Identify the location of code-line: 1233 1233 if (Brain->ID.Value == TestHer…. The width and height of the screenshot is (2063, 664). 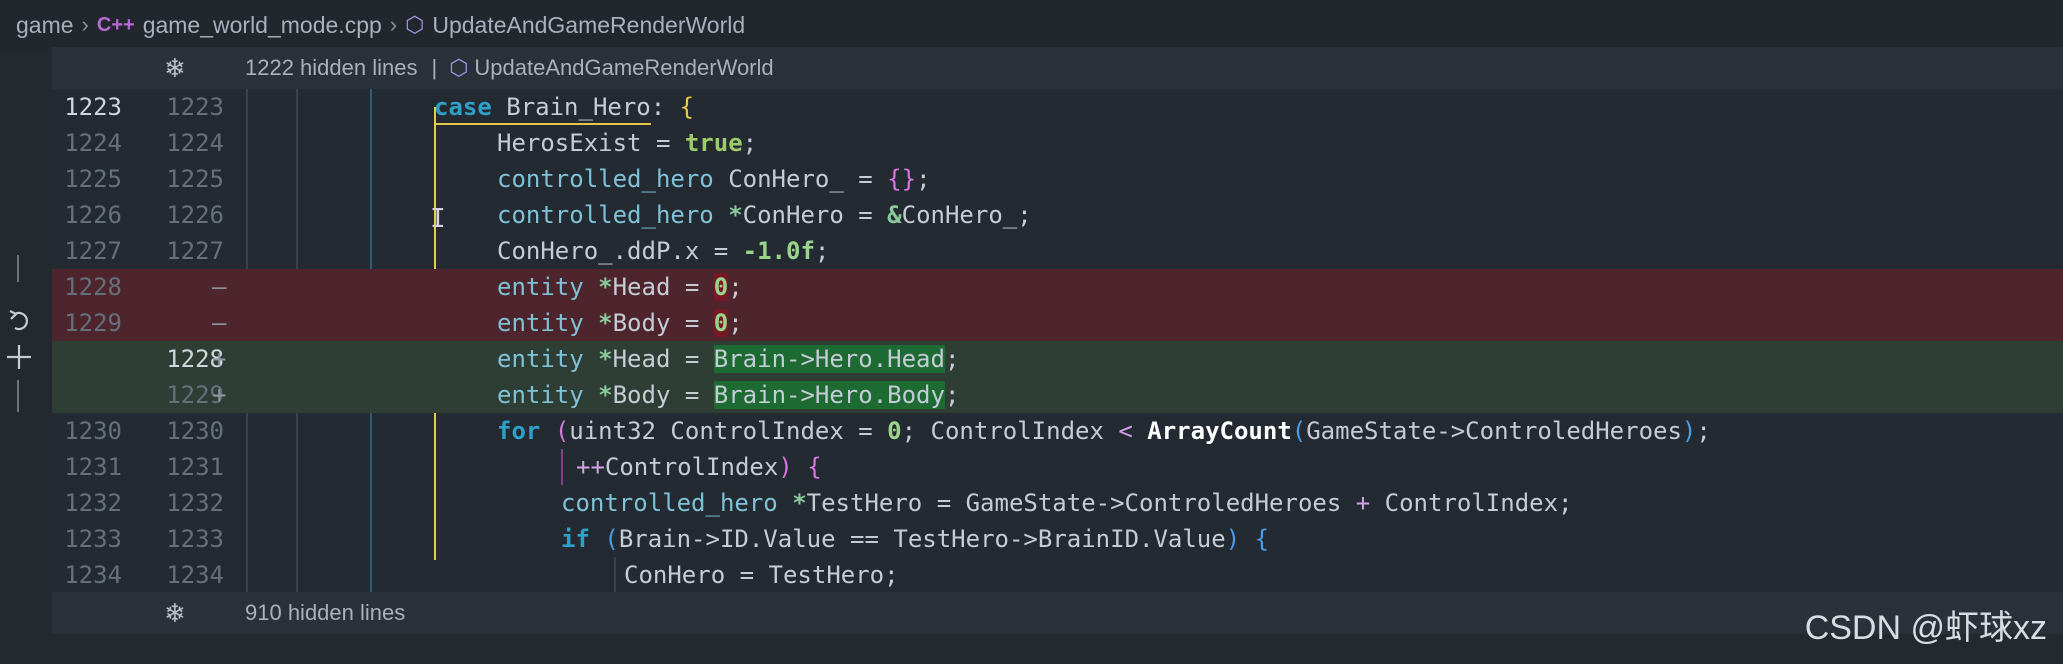
(1057, 539).